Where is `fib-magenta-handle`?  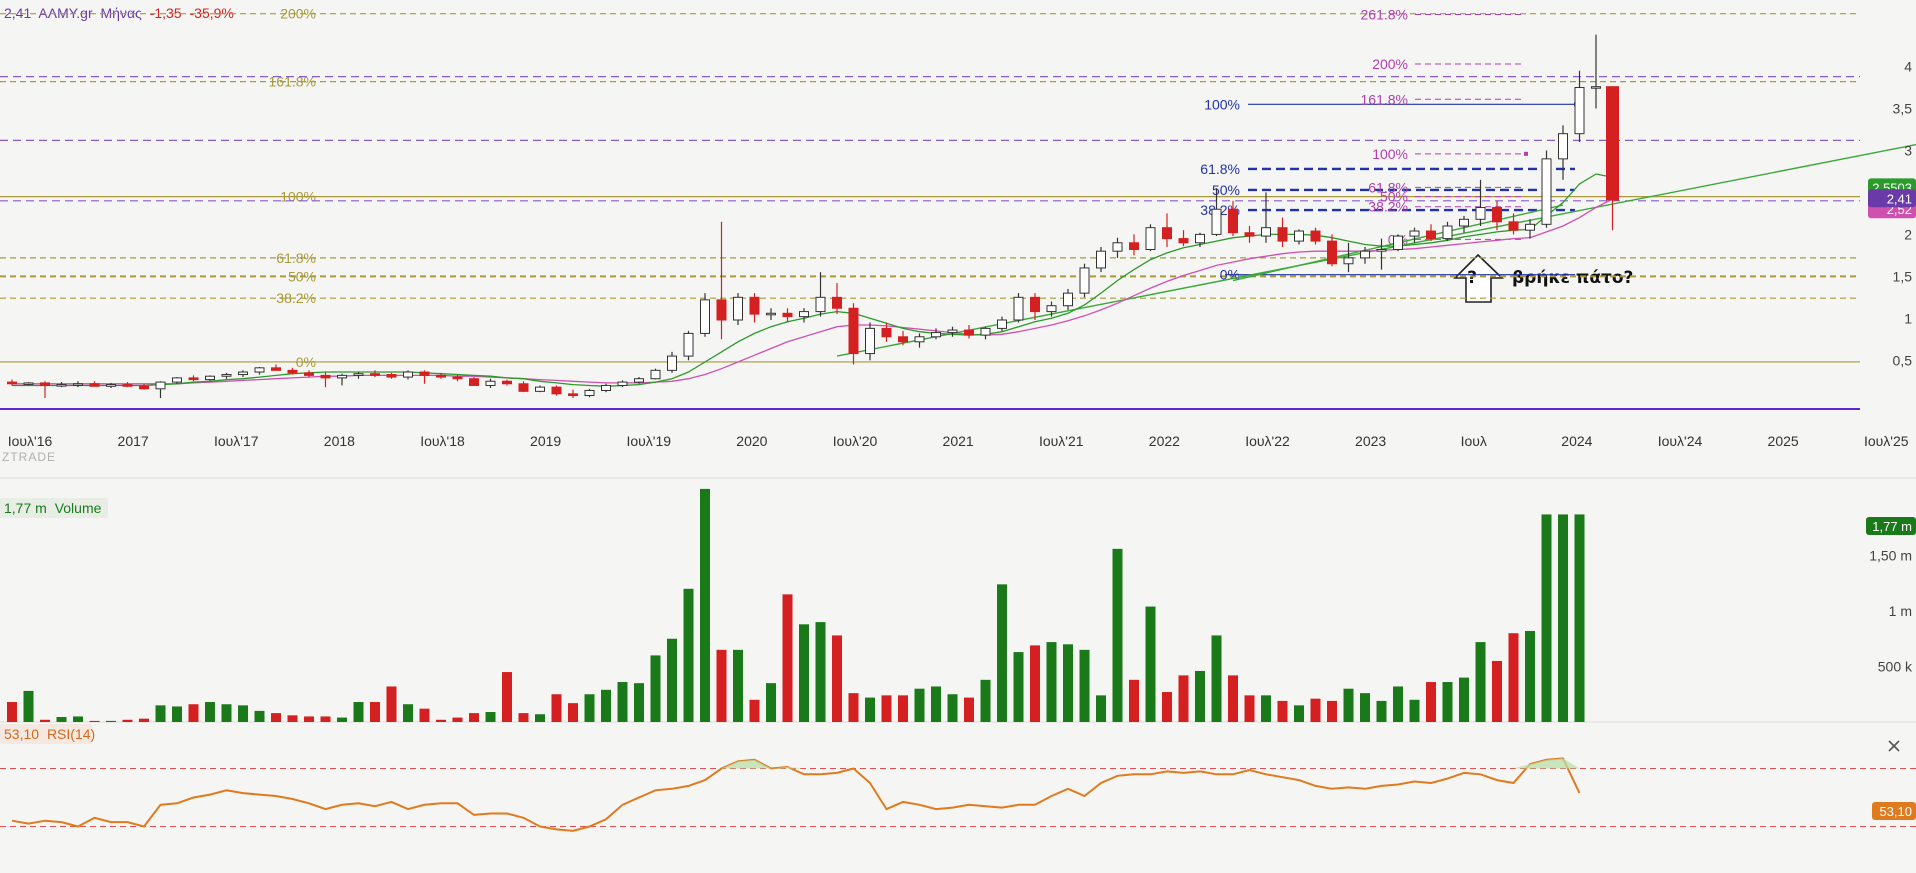 fib-magenta-handle is located at coordinates (1526, 153).